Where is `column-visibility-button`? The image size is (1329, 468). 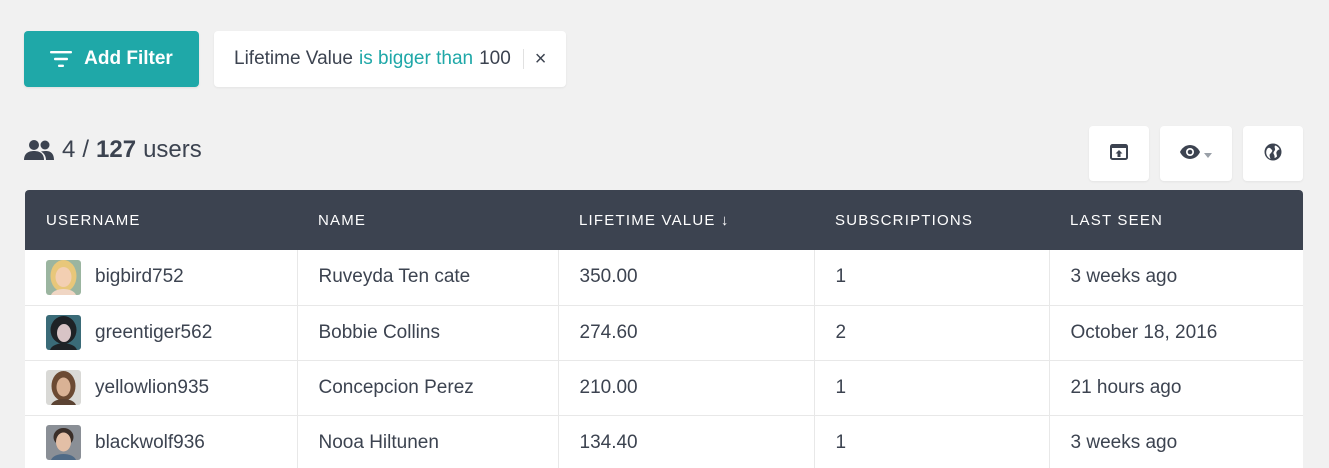
column-visibility-button is located at coordinates (1196, 153).